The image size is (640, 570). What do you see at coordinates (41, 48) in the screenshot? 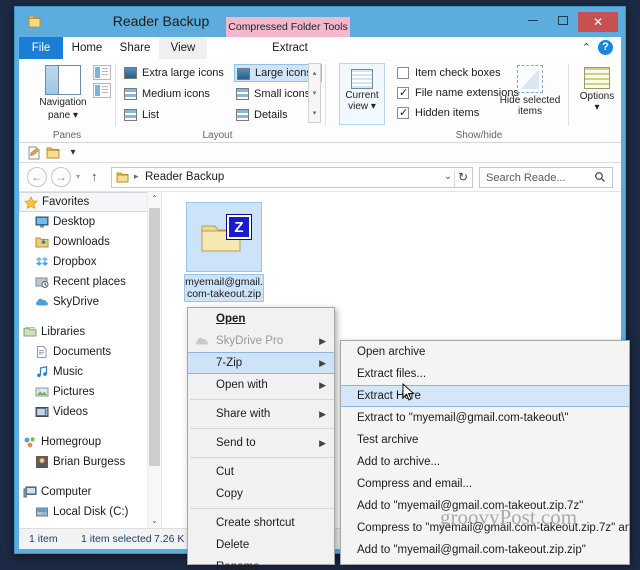
I see `tab-file: File` at bounding box center [41, 48].